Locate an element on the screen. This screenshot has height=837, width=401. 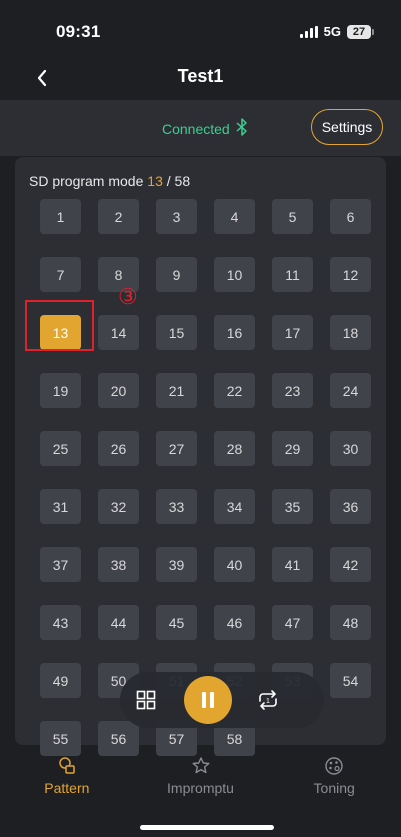
program-cell: 9 is located at coordinates (176, 274).